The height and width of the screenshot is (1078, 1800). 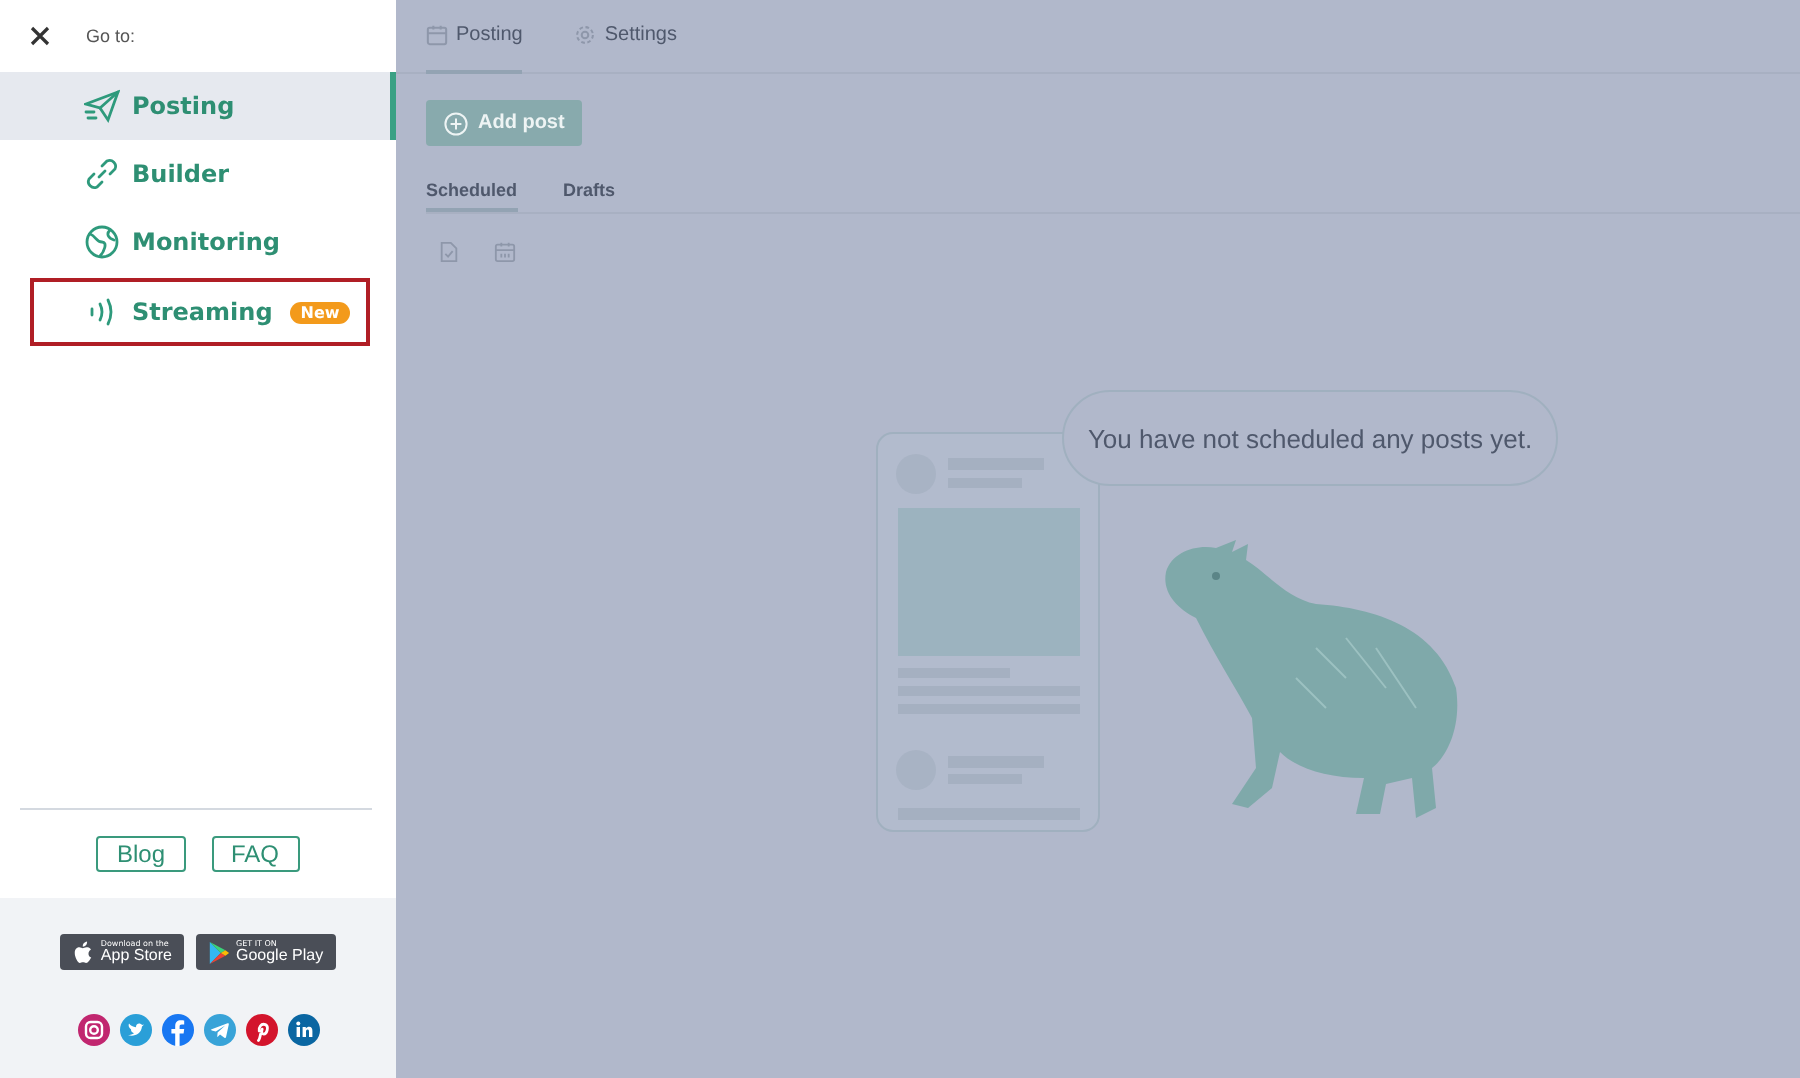 I want to click on nav-item: Monitoring, so click(x=198, y=242).